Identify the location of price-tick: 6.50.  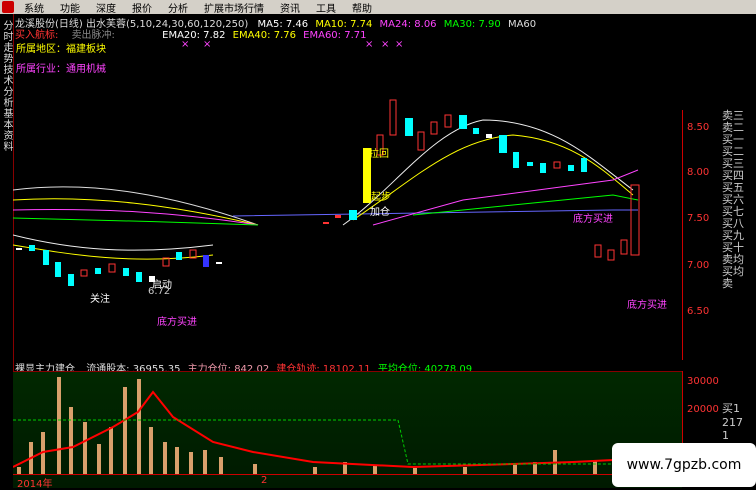
(698, 311).